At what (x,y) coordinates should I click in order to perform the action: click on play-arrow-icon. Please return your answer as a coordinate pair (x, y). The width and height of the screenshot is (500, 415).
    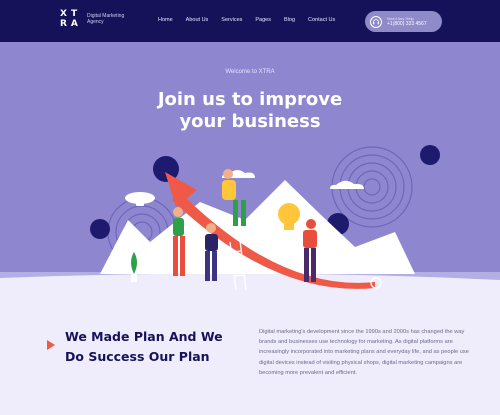
    Looking at the image, I should click on (51, 345).